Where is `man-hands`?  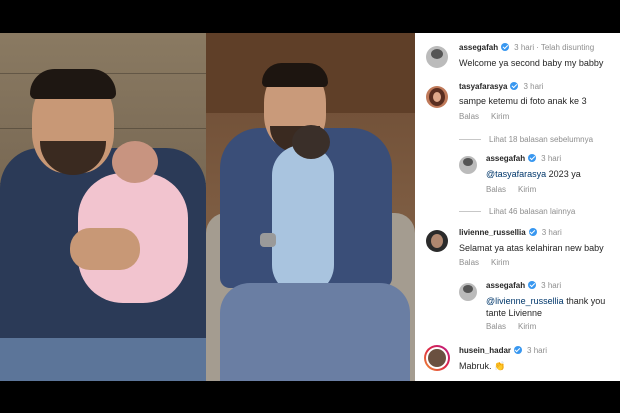 man-hands is located at coordinates (105, 249).